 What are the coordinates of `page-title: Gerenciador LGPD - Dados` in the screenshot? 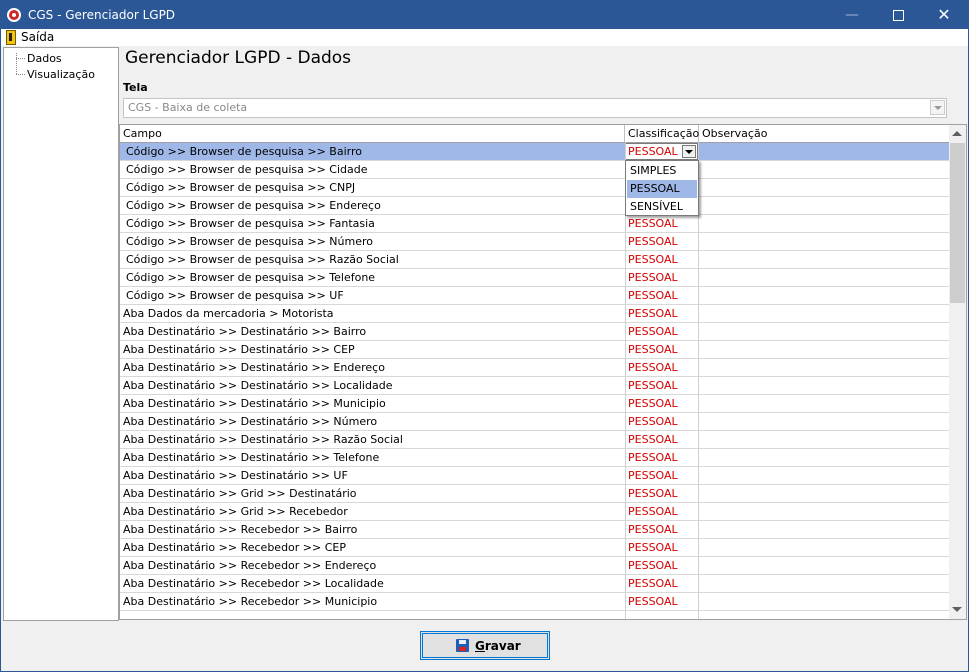 It's located at (238, 58).